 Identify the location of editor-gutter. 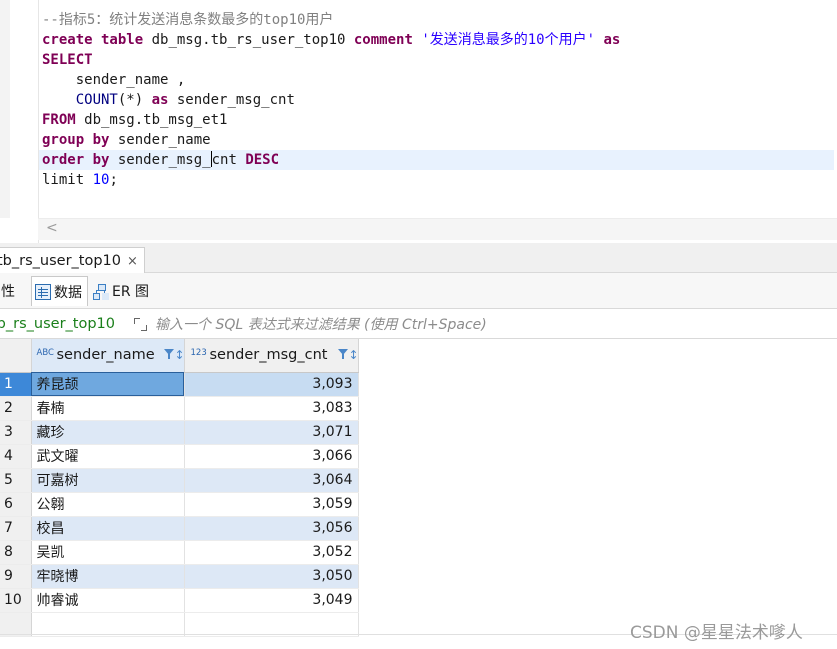
(5, 109).